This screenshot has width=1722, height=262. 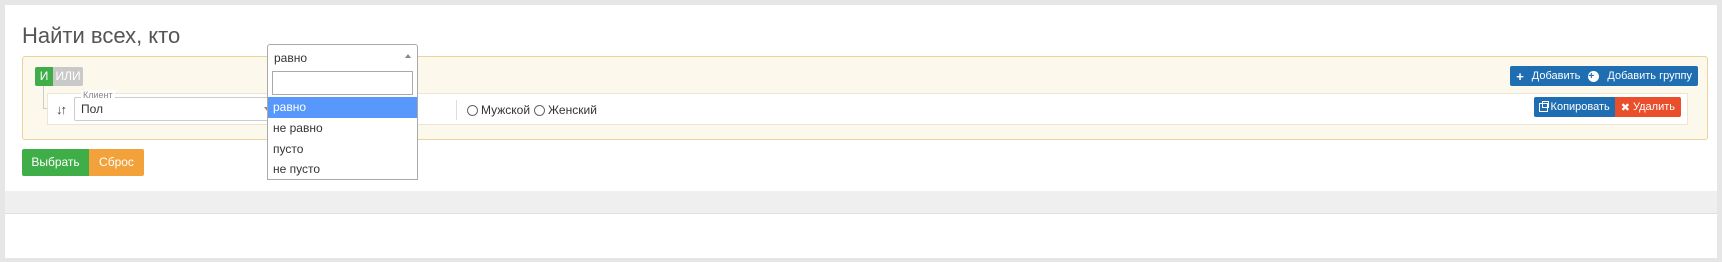 I want to click on plus-circle-icon: +, so click(x=1594, y=76).